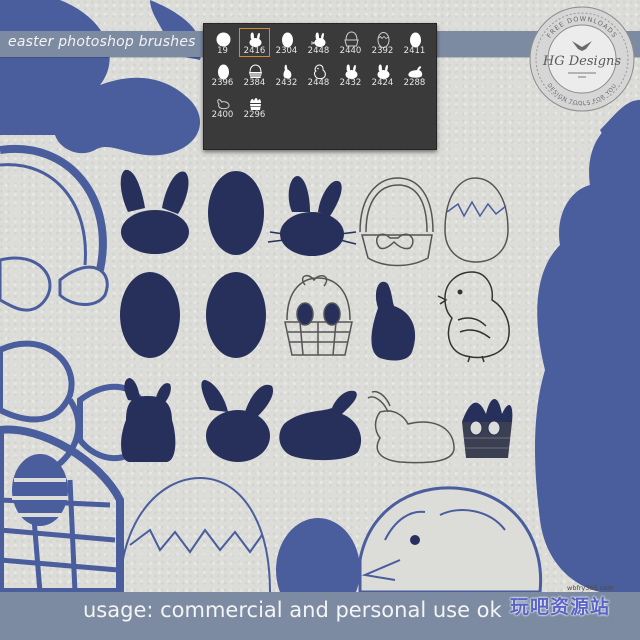  What do you see at coordinates (286, 51) in the screenshot?
I see `brush-size-label: 2304` at bounding box center [286, 51].